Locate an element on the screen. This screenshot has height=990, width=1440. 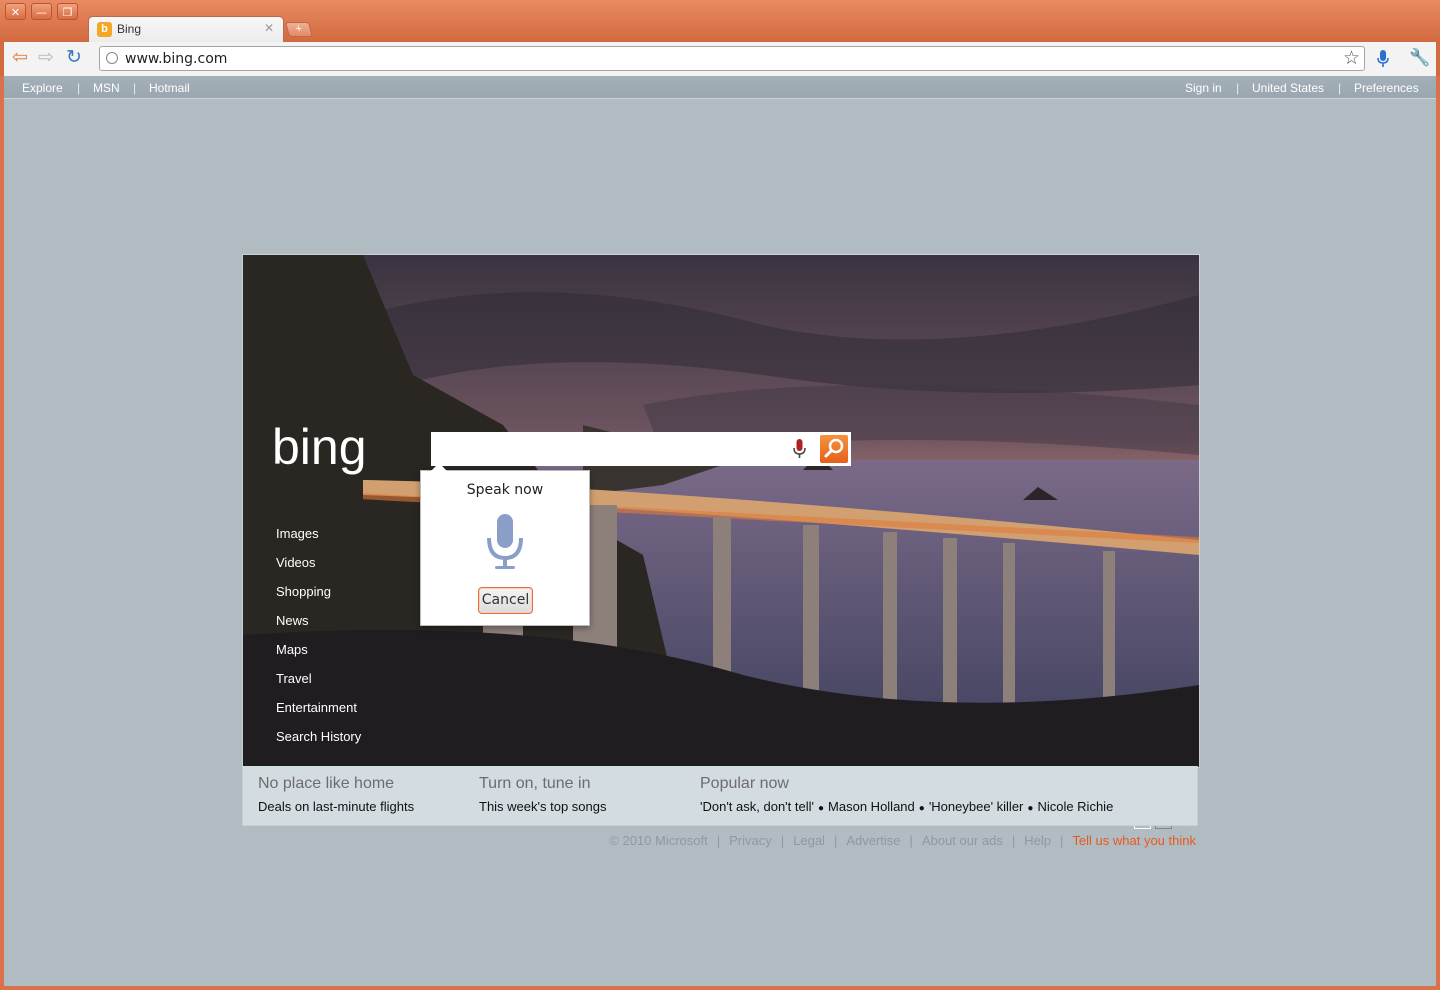
nav-shopping: Shopping is located at coordinates (303, 591).